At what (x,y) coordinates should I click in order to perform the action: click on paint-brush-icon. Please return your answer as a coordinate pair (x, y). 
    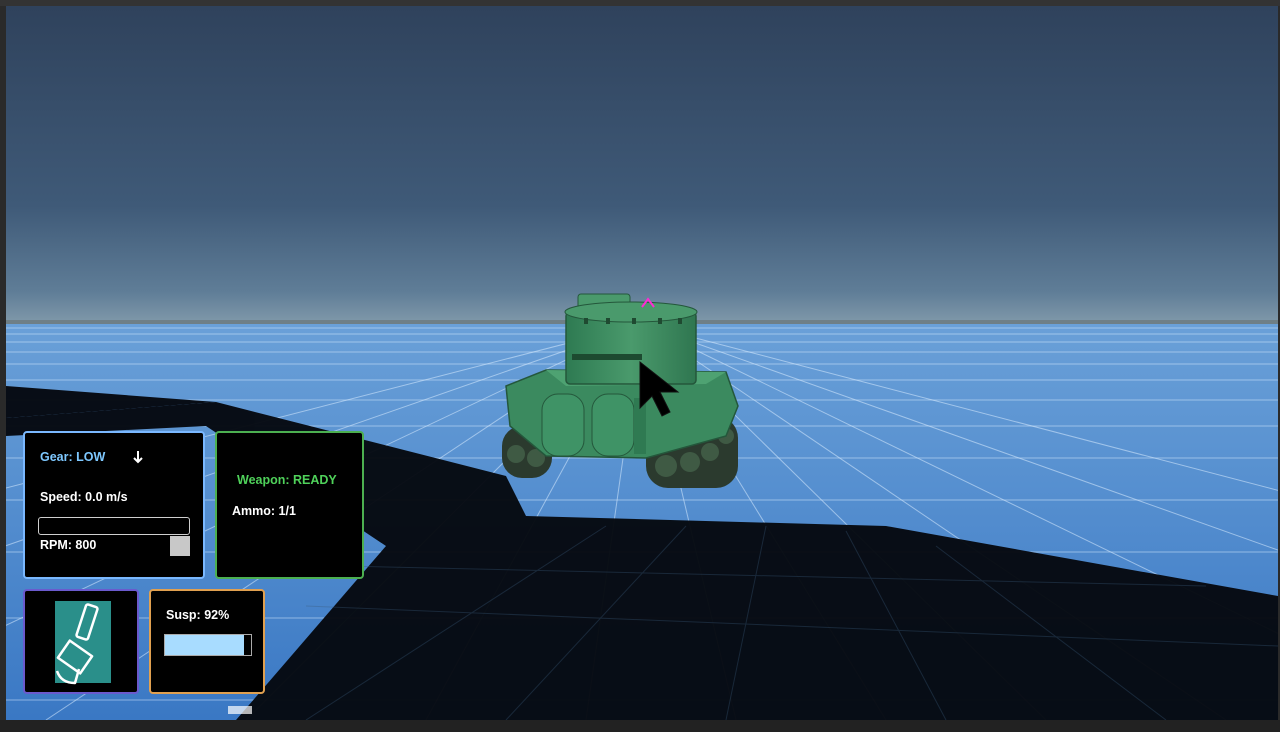
    Looking at the image, I should click on (83, 642).